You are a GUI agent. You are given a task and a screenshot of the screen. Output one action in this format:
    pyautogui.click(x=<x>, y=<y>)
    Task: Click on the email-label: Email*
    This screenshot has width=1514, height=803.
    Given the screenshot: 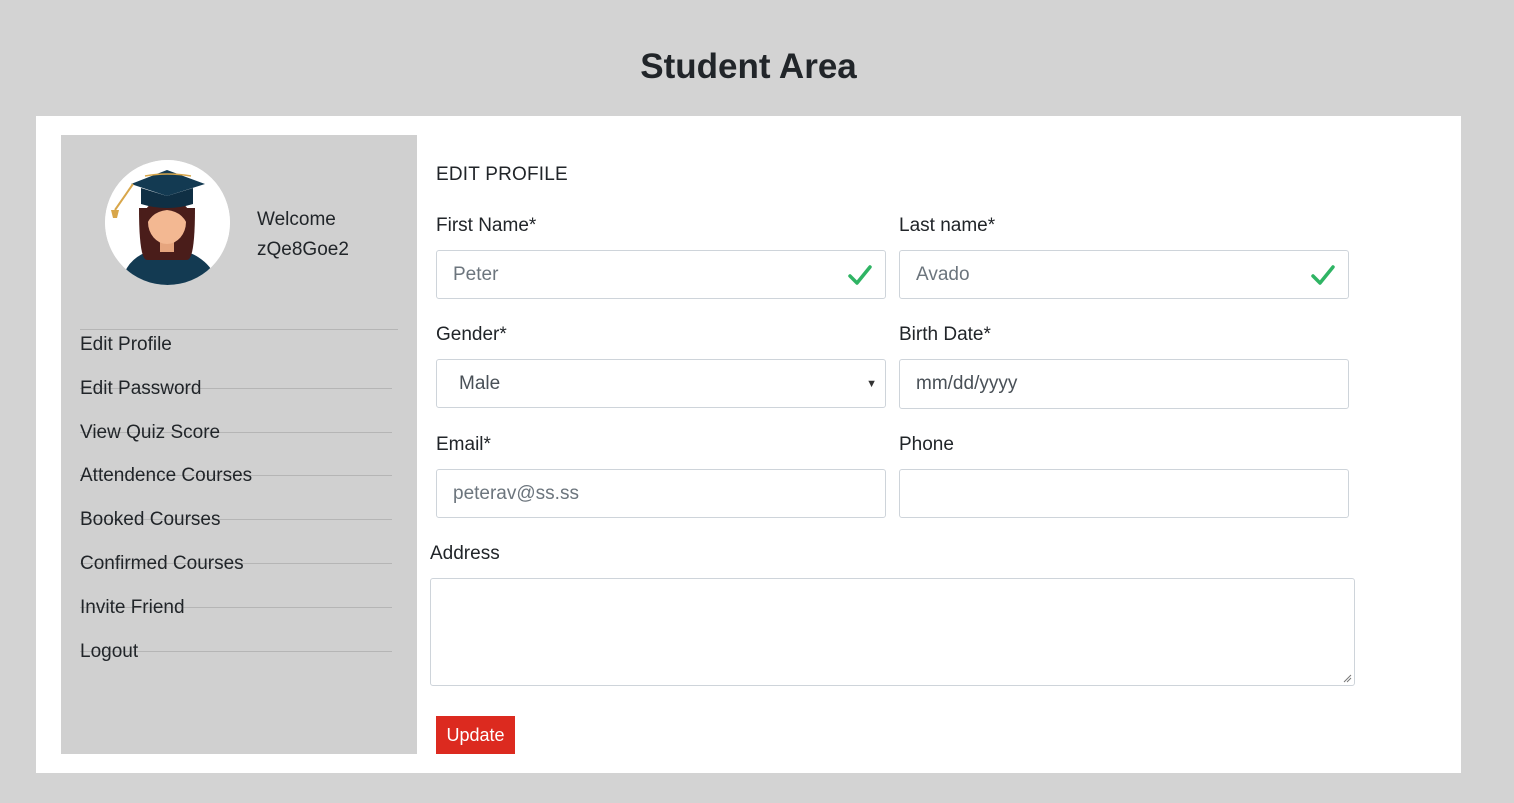 What is the action you would take?
    pyautogui.click(x=463, y=444)
    